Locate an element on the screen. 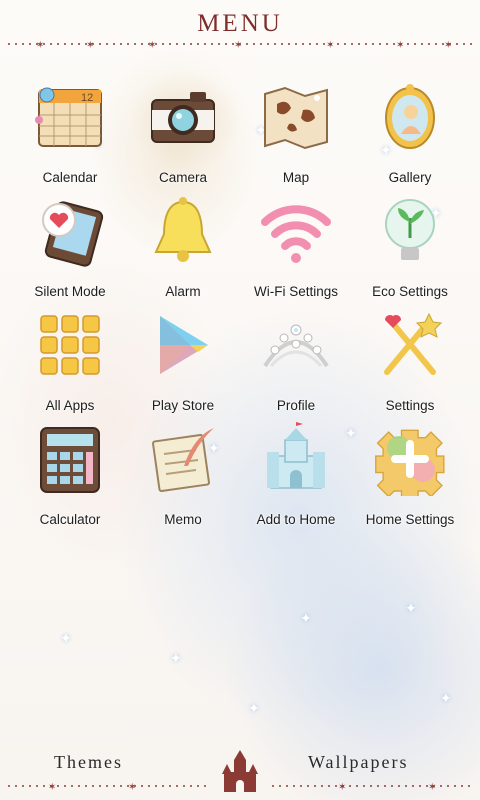 The width and height of the screenshot is (480, 800). app-label: Memo is located at coordinates (183, 519).